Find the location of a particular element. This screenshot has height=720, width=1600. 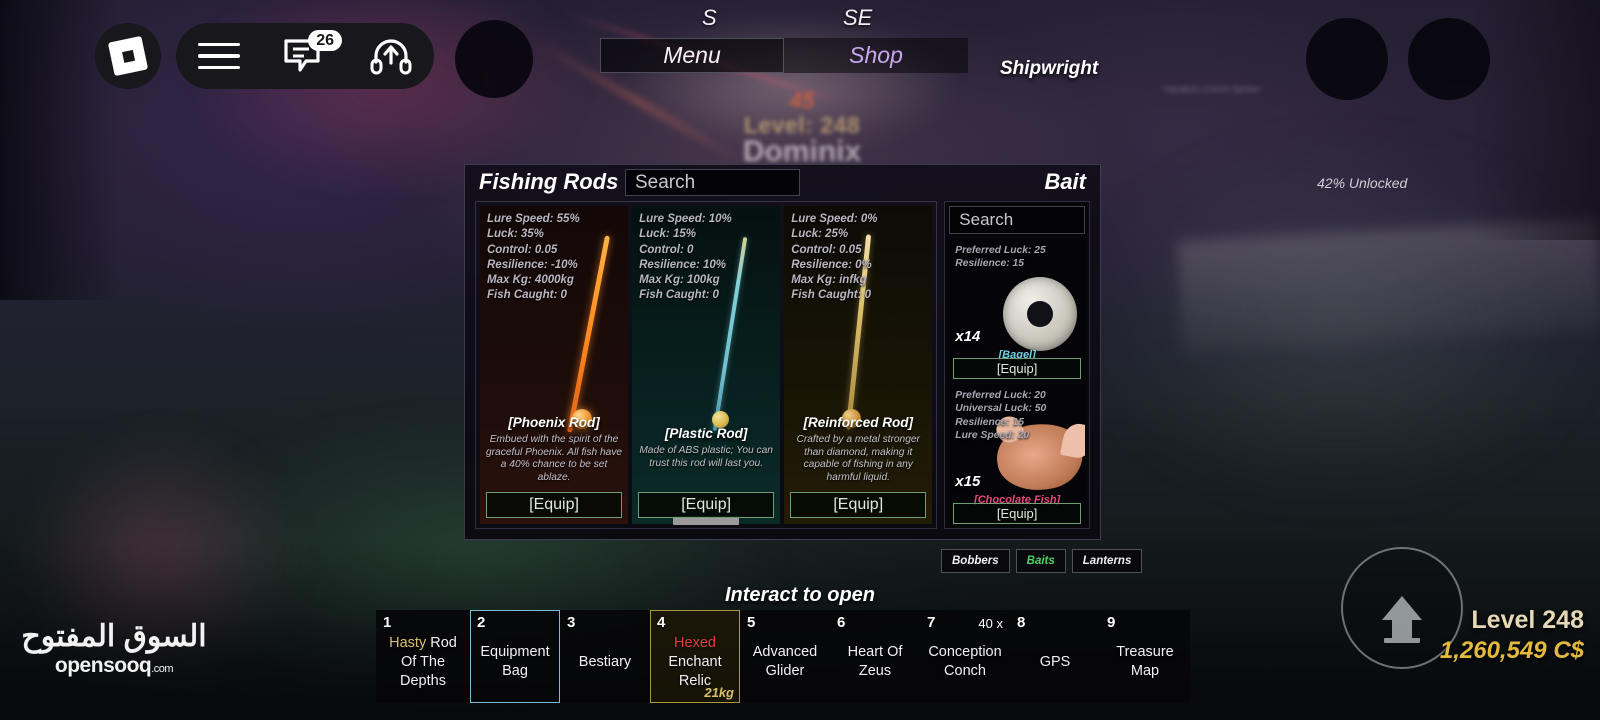

hotbar-slot-label: Bestiary is located at coordinates (605, 661).